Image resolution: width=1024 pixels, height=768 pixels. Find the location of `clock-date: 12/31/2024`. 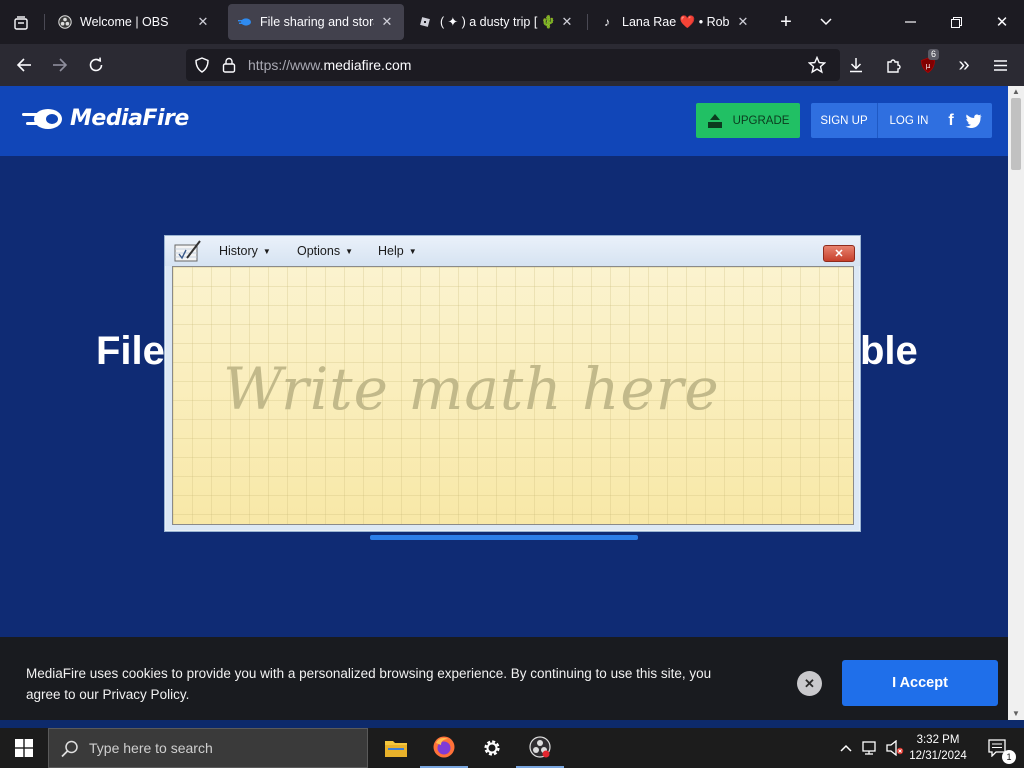

clock-date: 12/31/2024 is located at coordinates (938, 756).